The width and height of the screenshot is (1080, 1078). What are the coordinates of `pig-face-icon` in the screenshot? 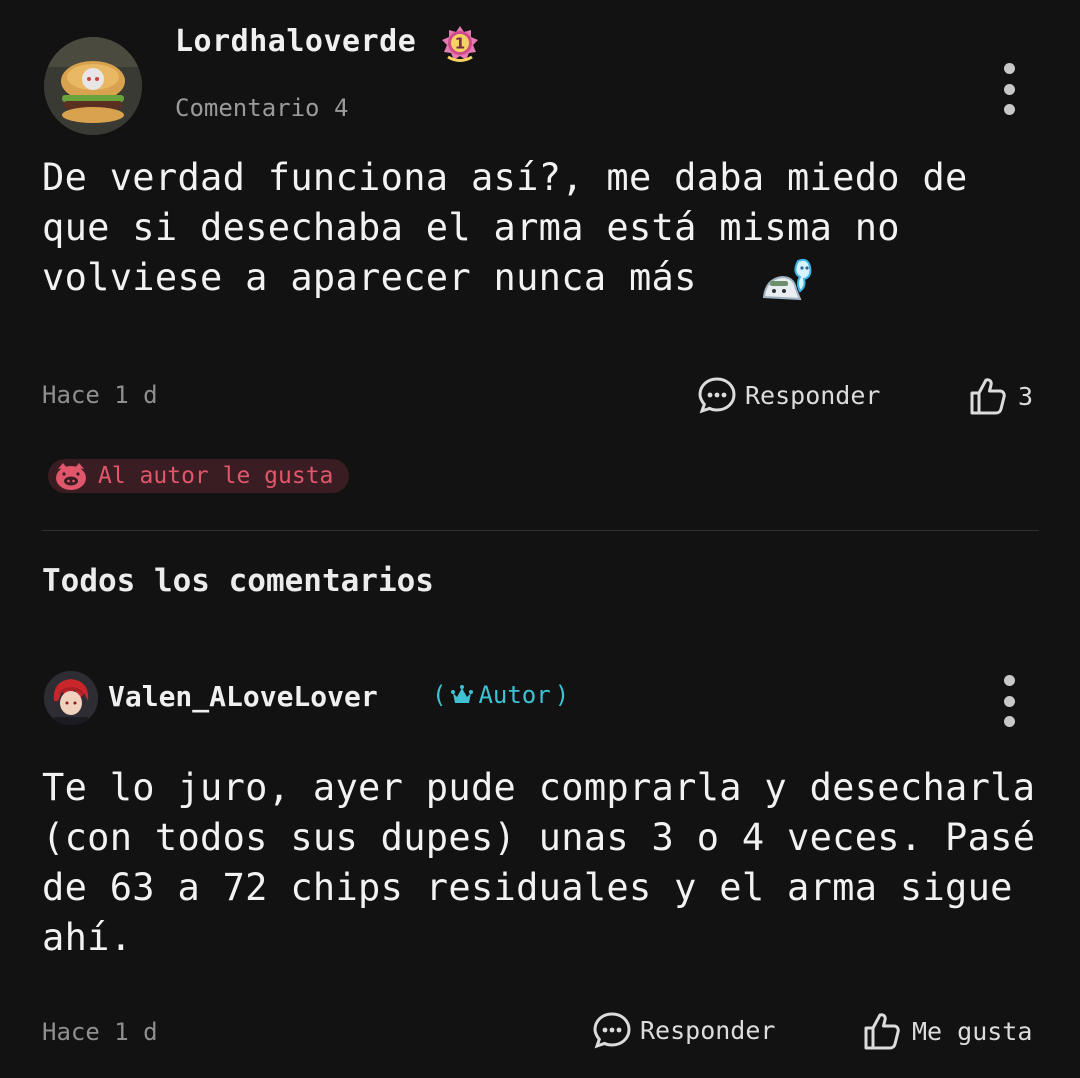 It's located at (71, 476).